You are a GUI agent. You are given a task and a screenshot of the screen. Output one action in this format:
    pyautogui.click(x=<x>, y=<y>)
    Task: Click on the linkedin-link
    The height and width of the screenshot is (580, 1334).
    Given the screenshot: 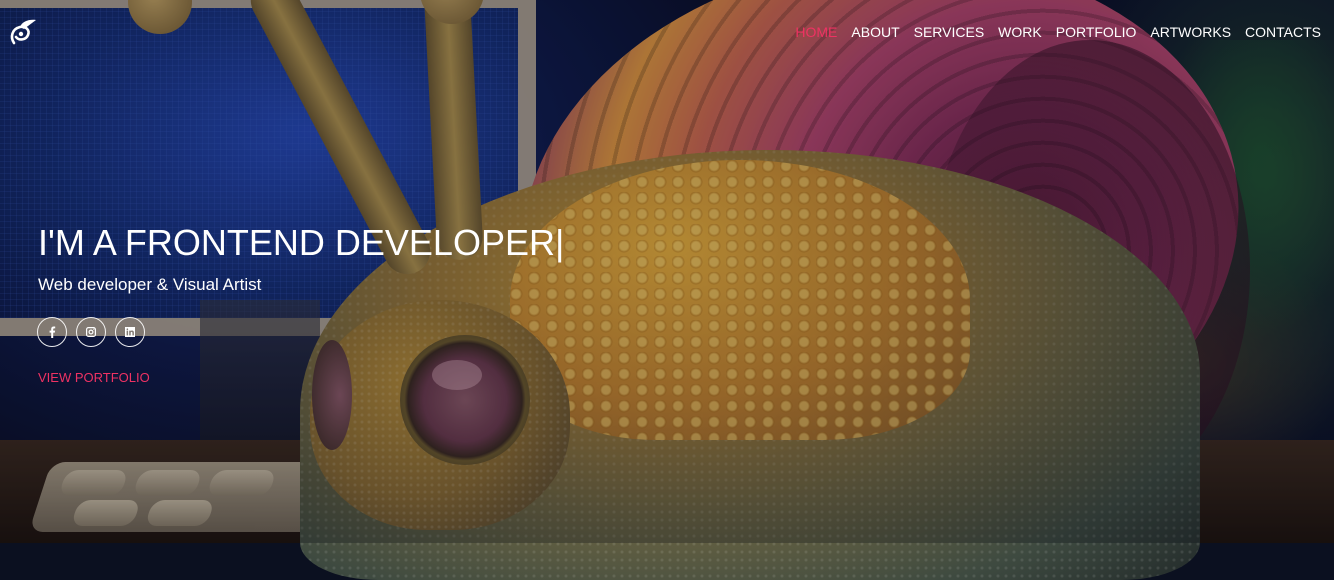 What is the action you would take?
    pyautogui.click(x=130, y=332)
    